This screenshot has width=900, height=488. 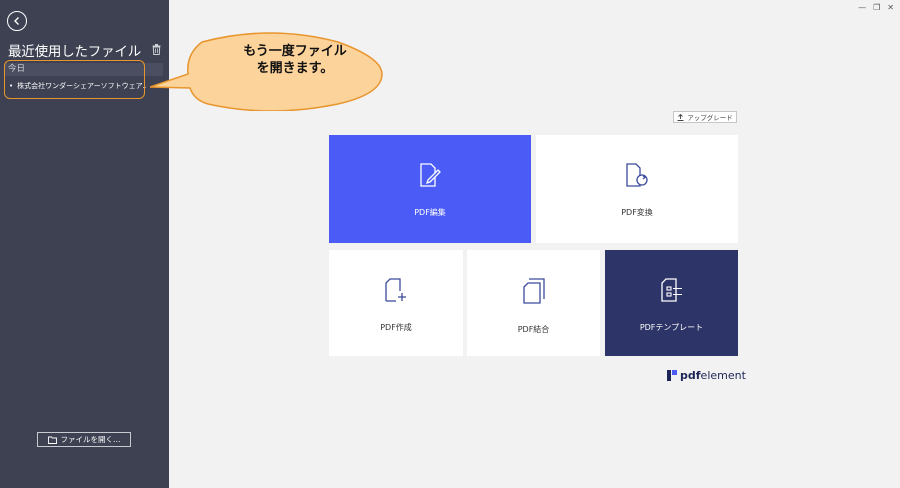 What do you see at coordinates (890, 7) in the screenshot?
I see `close-icon: ✕` at bounding box center [890, 7].